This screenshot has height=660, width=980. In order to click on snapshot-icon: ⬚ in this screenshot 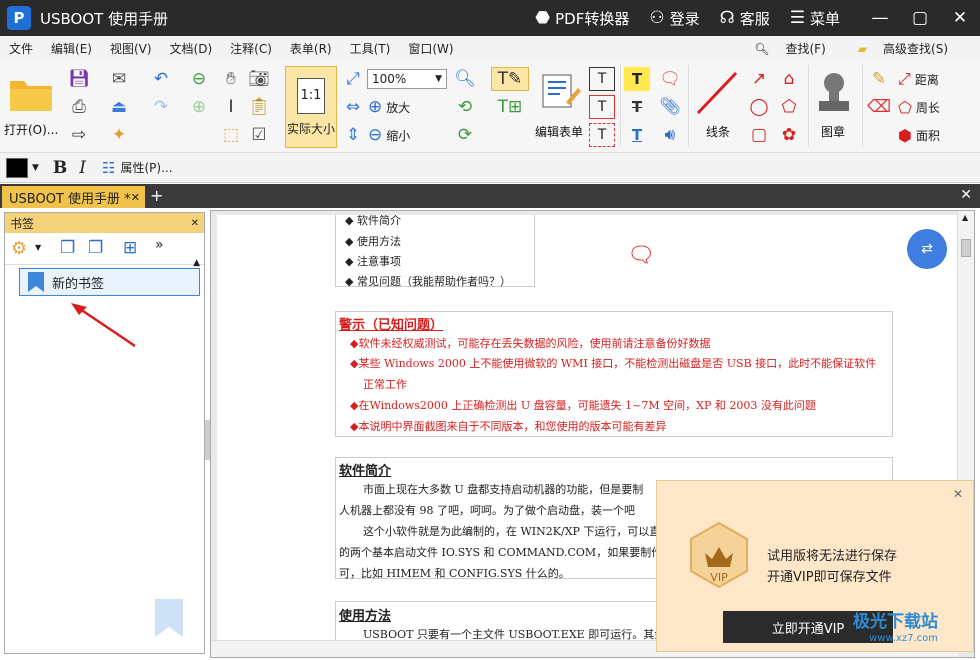, I will do `click(231, 135)`.